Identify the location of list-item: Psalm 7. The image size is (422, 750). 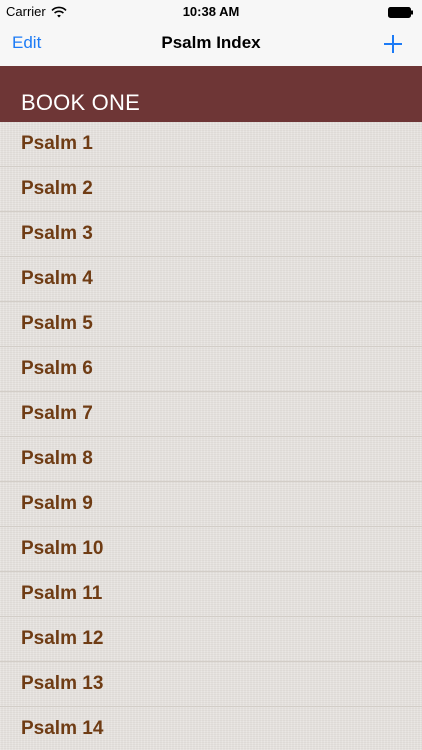
(211, 414).